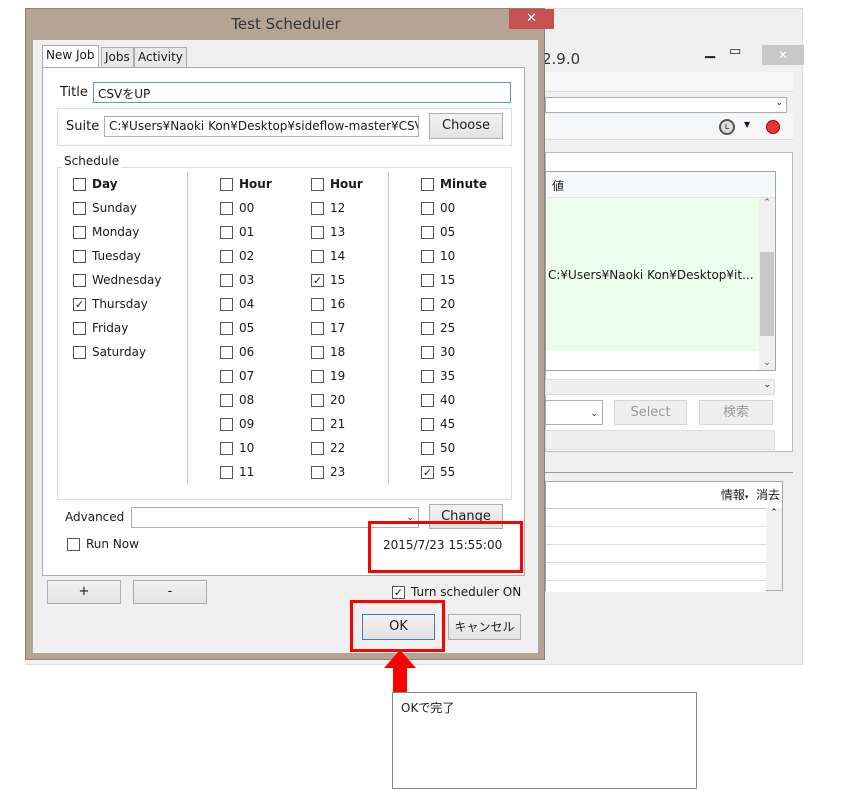  I want to click on day-checkbox: Tuesday, so click(107, 256).